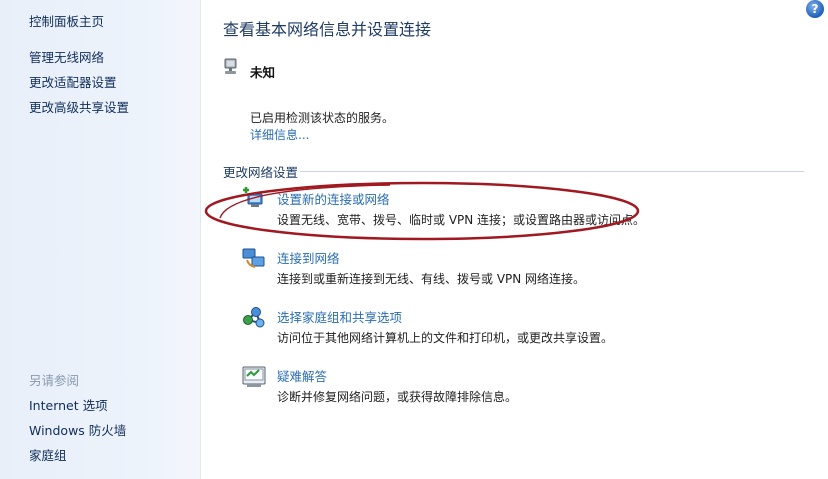 Image resolution: width=828 pixels, height=479 pixels. What do you see at coordinates (461, 220) in the screenshot?
I see `setup-new-connection-desc: 设置无线、宽带、拨号、临时或 VPN 连接；或设置路由器或访问点。` at bounding box center [461, 220].